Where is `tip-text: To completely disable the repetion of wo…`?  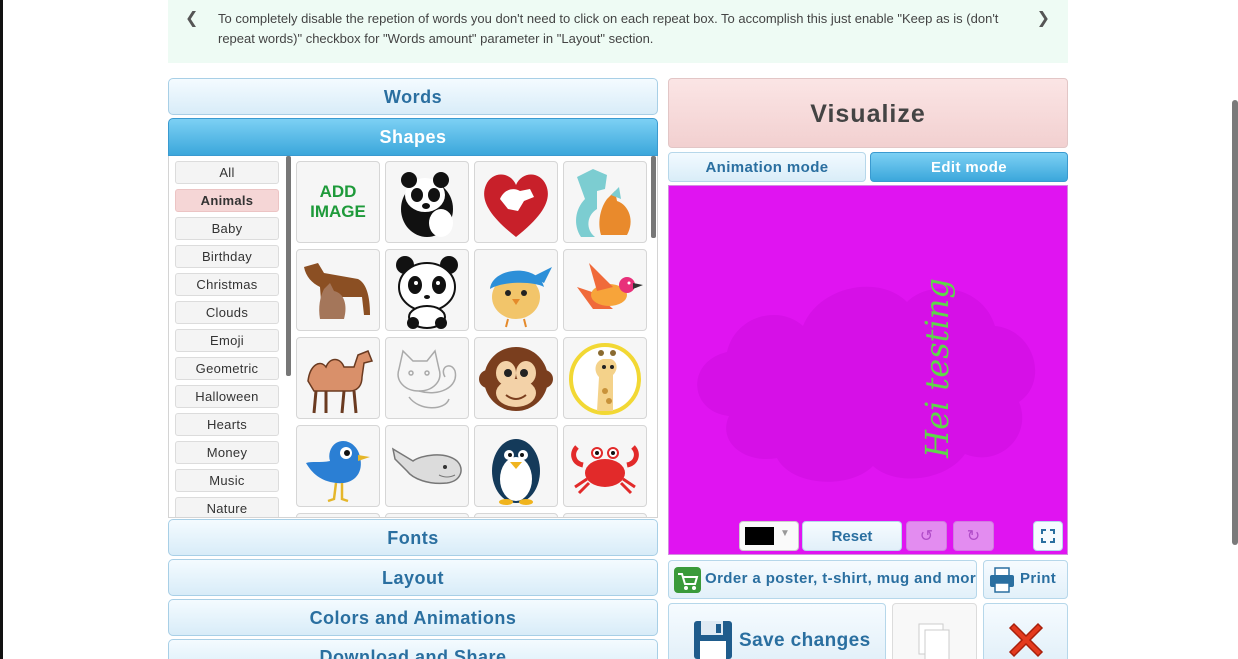 tip-text: To completely disable the repetion of wo… is located at coordinates (608, 28).